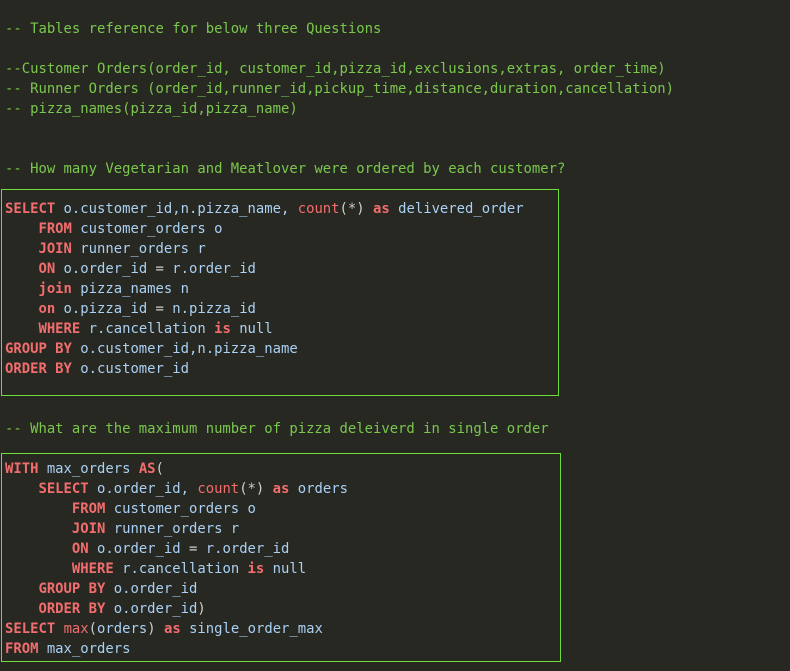  I want to click on code-token: AS, so click(147, 469).